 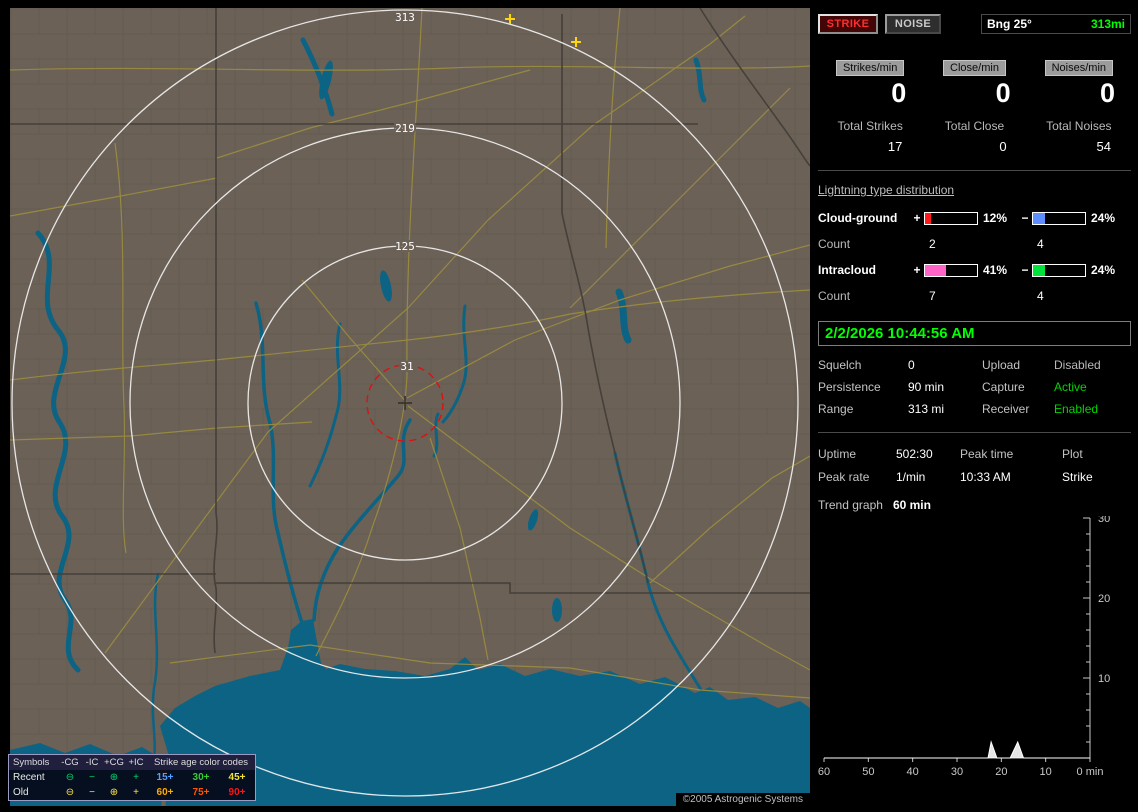 What do you see at coordinates (926, 409) in the screenshot?
I see `range-value: 313 mi` at bounding box center [926, 409].